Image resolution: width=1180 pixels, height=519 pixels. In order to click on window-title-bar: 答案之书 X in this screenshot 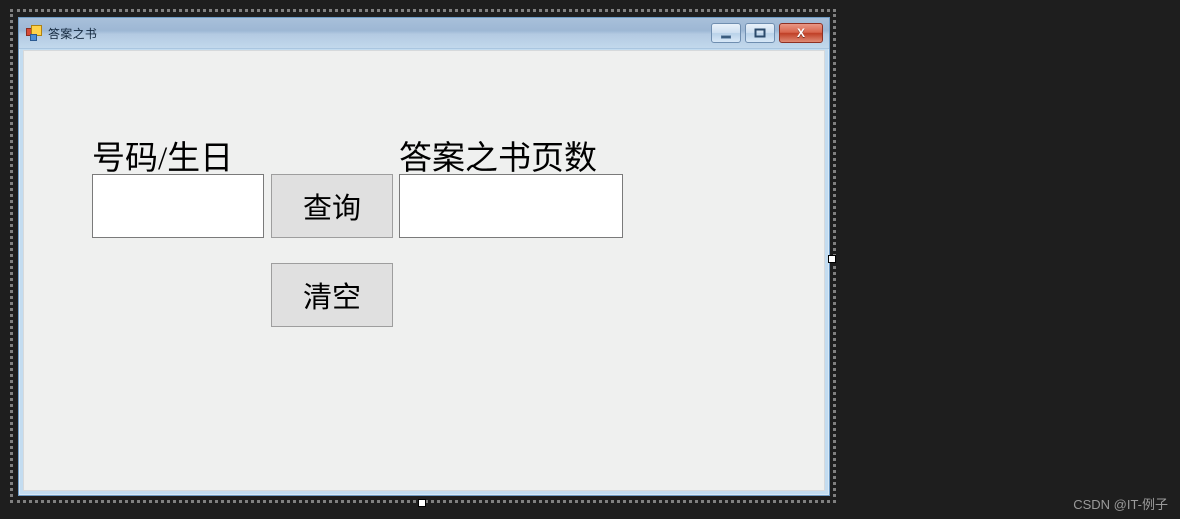, I will do `click(424, 33)`.